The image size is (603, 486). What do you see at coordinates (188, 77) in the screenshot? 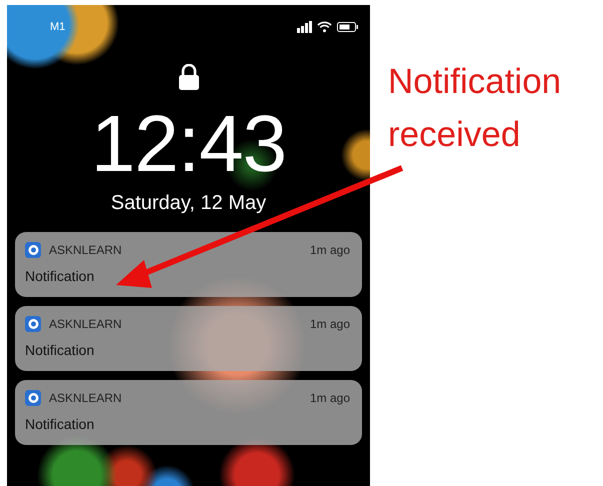
I see `padlock-icon` at bounding box center [188, 77].